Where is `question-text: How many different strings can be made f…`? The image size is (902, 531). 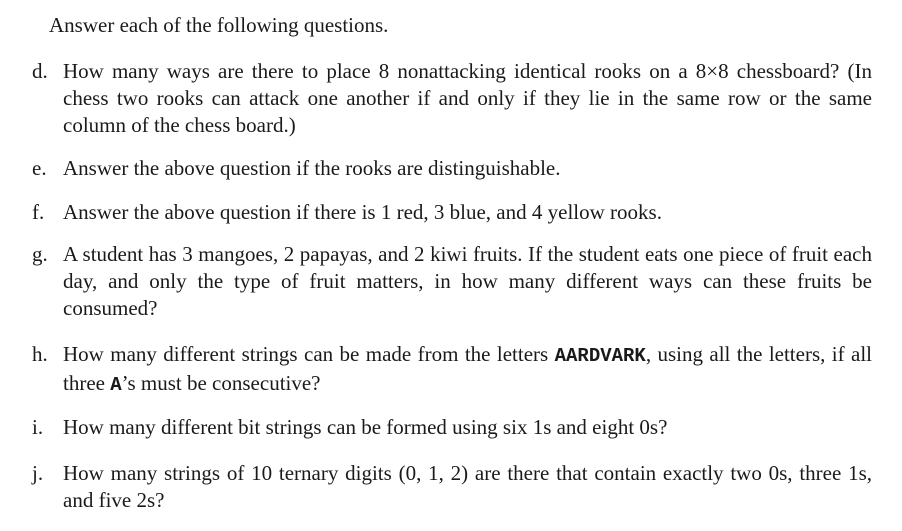
question-text: How many different strings can be made f… is located at coordinates (467, 370).